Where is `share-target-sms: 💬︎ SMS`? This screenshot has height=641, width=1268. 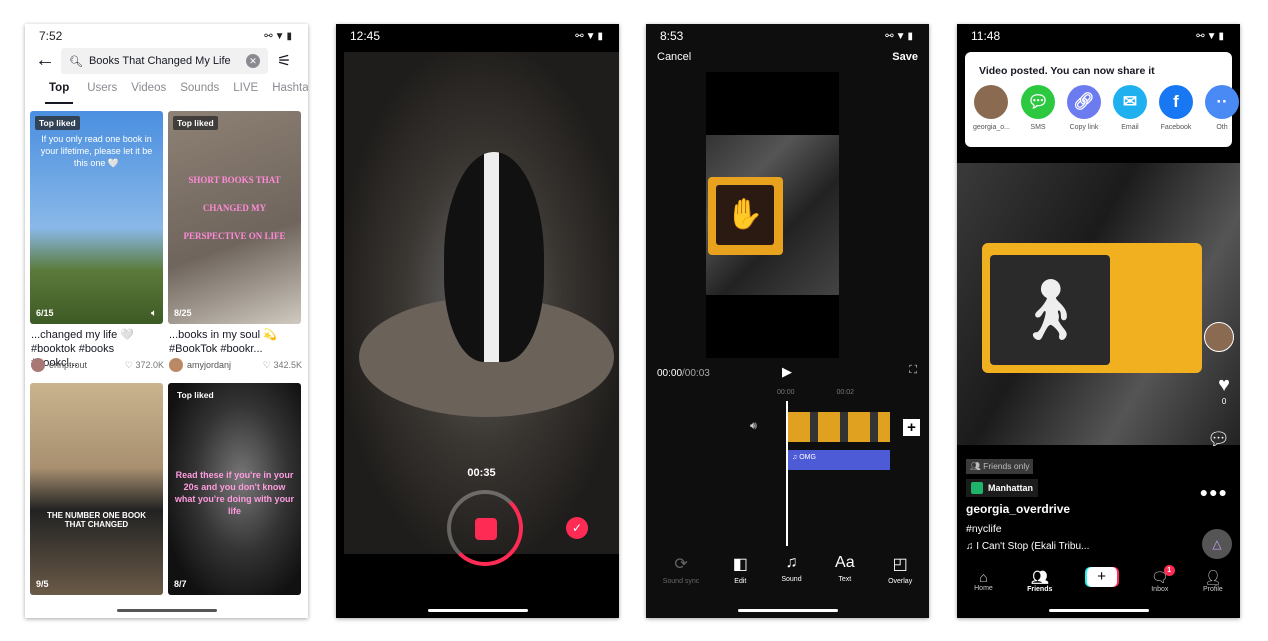
share-target-sms: 💬︎ SMS is located at coordinates (1038, 108).